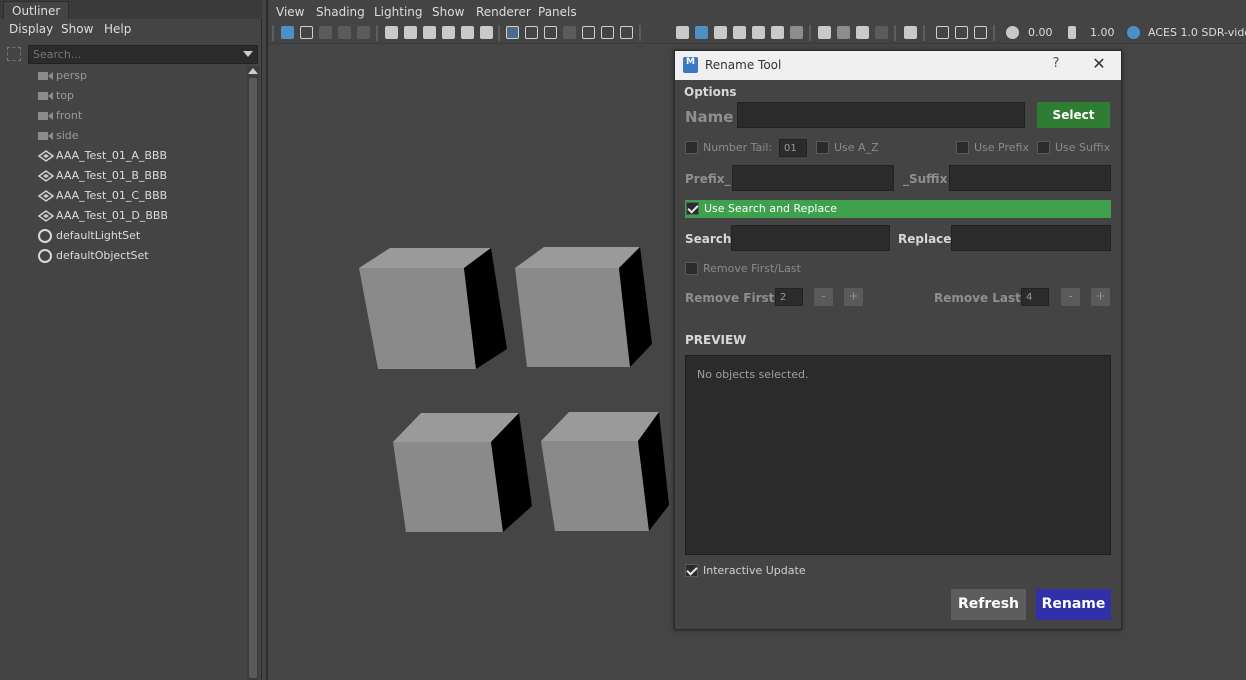 Image resolution: width=1246 pixels, height=680 pixels. I want to click on camera-icon, so click(391, 32).